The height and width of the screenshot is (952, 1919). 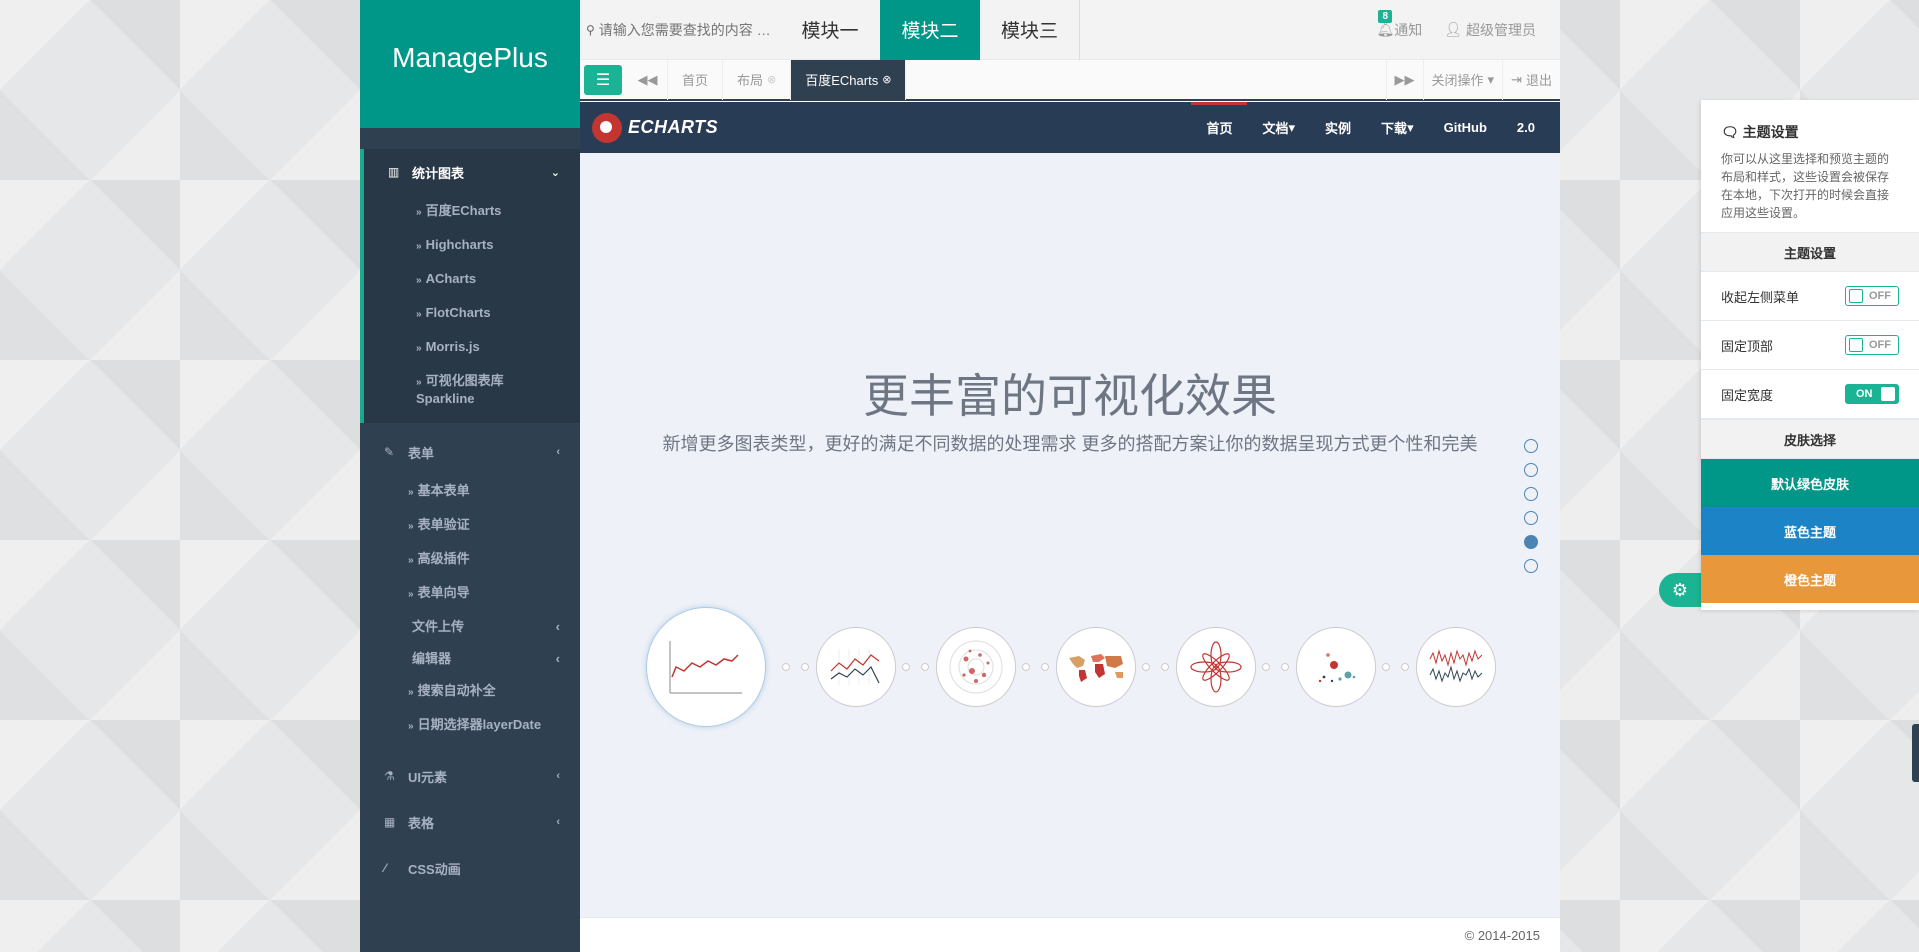 What do you see at coordinates (686, 29) in the screenshot?
I see `search-input` at bounding box center [686, 29].